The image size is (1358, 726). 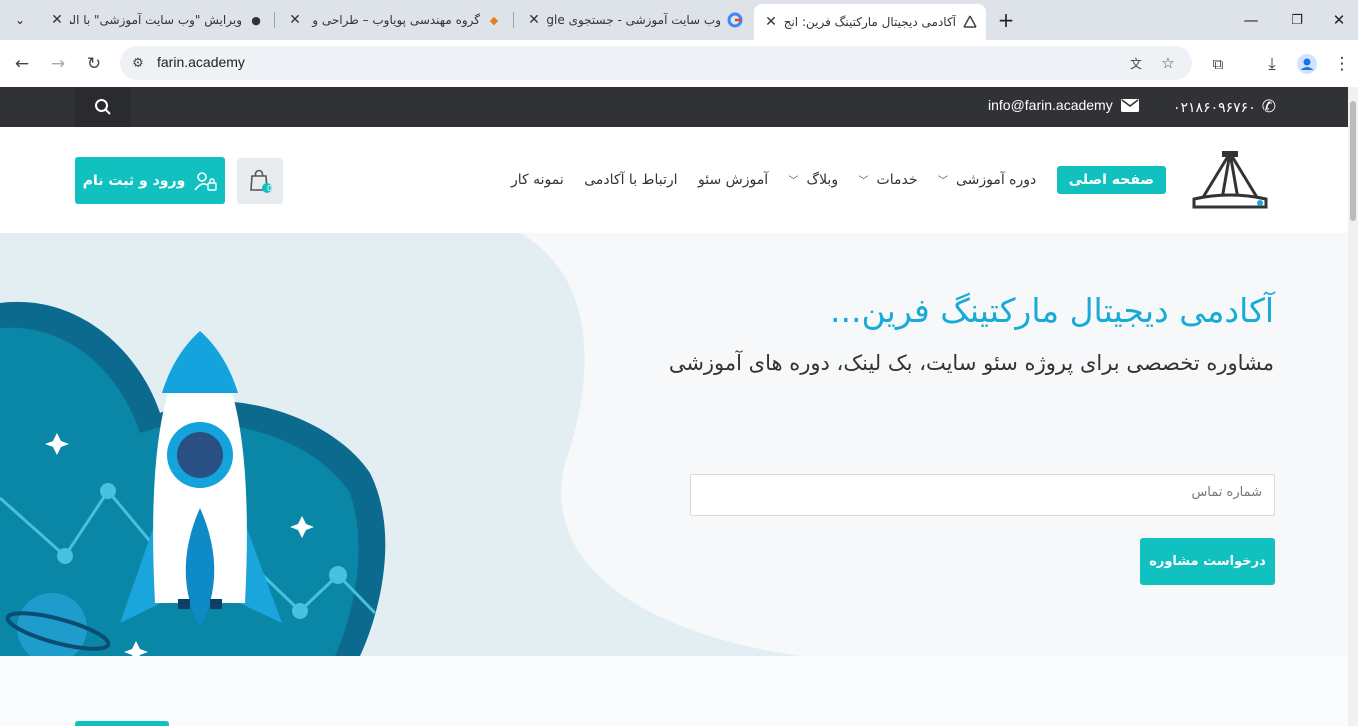 I want to click on tab-google-search: وب سایت آموزشی - جستجوی Google ✕, so click(x=634, y=20).